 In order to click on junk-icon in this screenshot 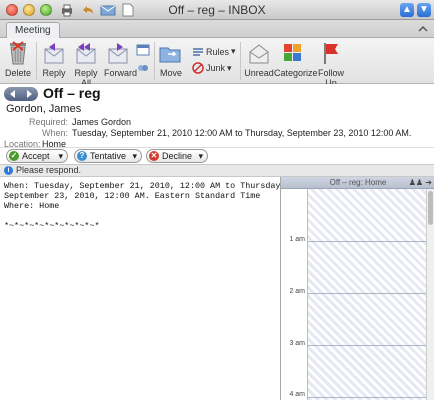, I will do `click(198, 68)`.